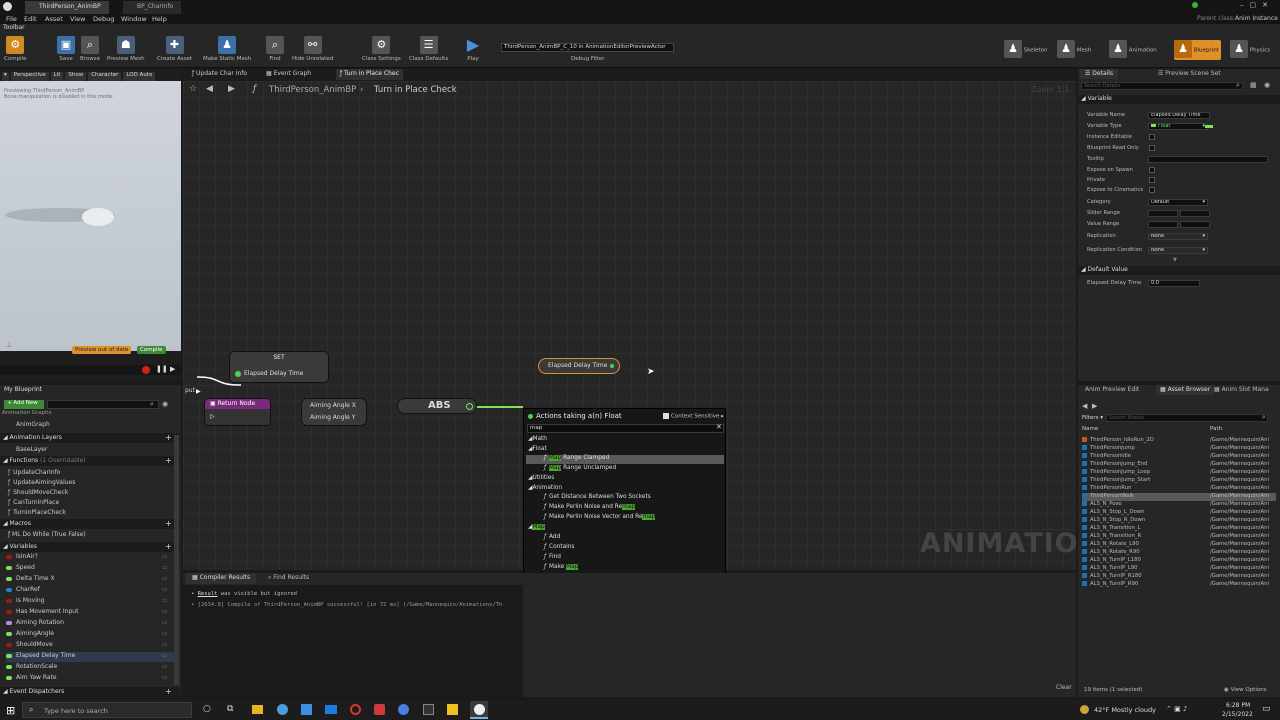 The image size is (1280, 720). What do you see at coordinates (625, 498) in the screenshot?
I see `action-item: ƒ Get Distance Between Two Sockets` at bounding box center [625, 498].